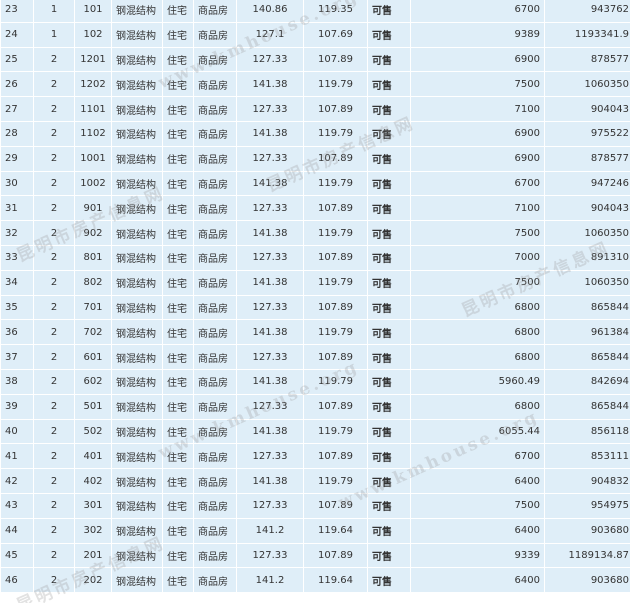 The image size is (630, 603). Describe the element at coordinates (93, 59) in the screenshot. I see `room-number-cell: 1201` at that location.